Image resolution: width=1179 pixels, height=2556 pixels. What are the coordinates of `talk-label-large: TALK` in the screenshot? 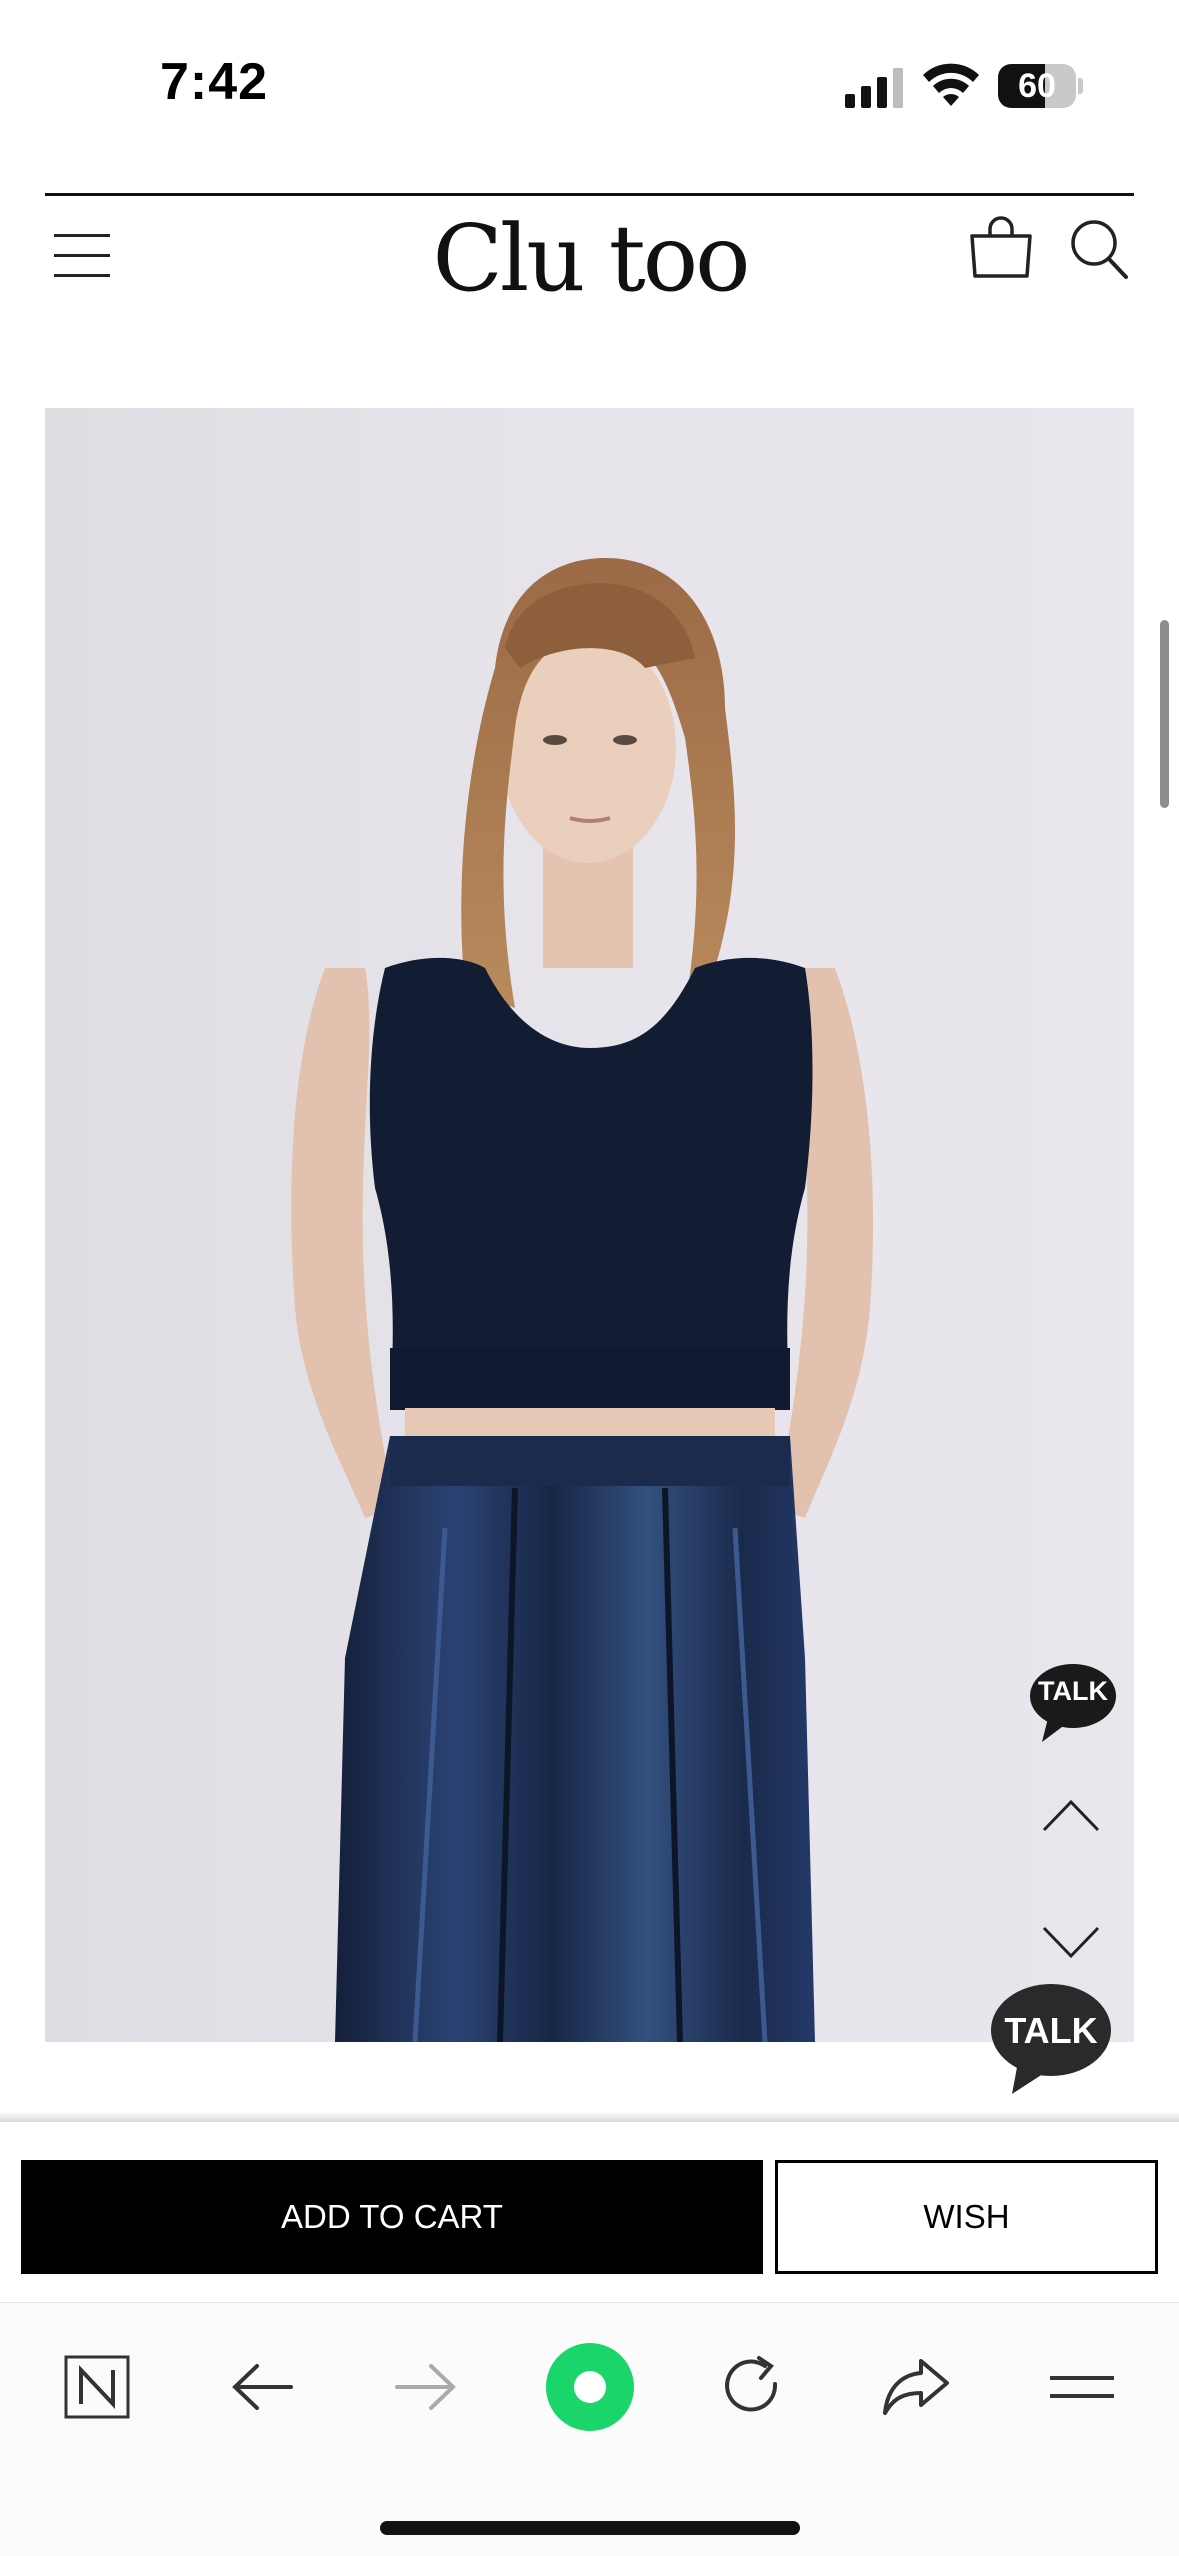 It's located at (1051, 2030).